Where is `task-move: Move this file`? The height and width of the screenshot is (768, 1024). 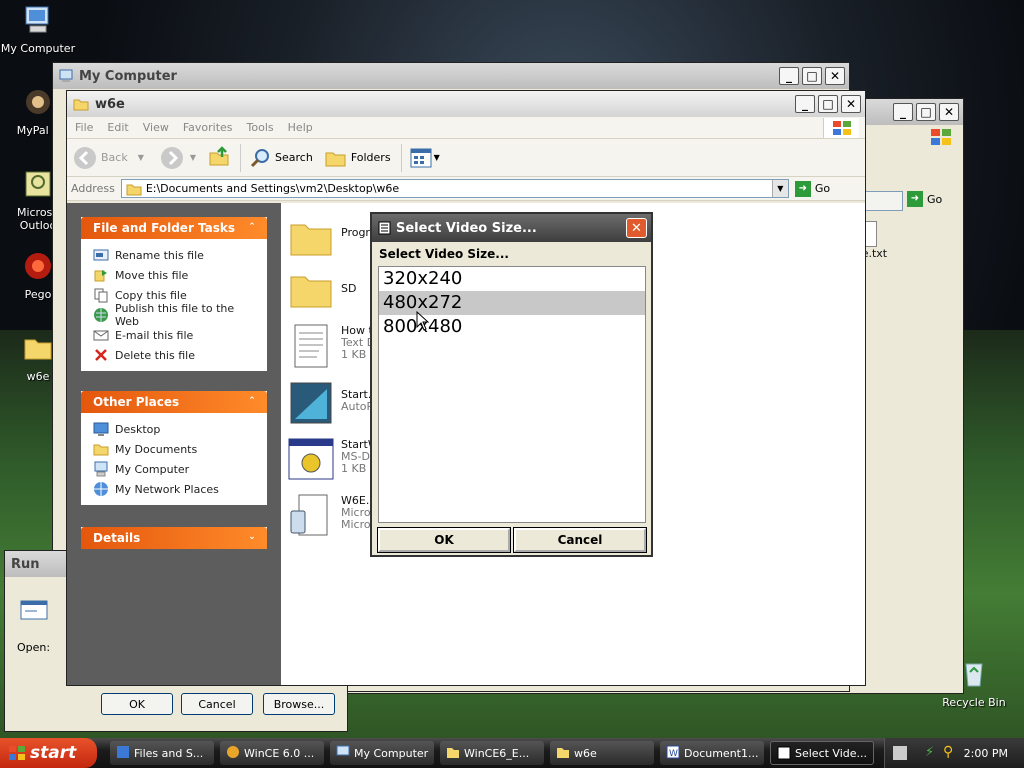
task-move: Move this file is located at coordinates (176, 275).